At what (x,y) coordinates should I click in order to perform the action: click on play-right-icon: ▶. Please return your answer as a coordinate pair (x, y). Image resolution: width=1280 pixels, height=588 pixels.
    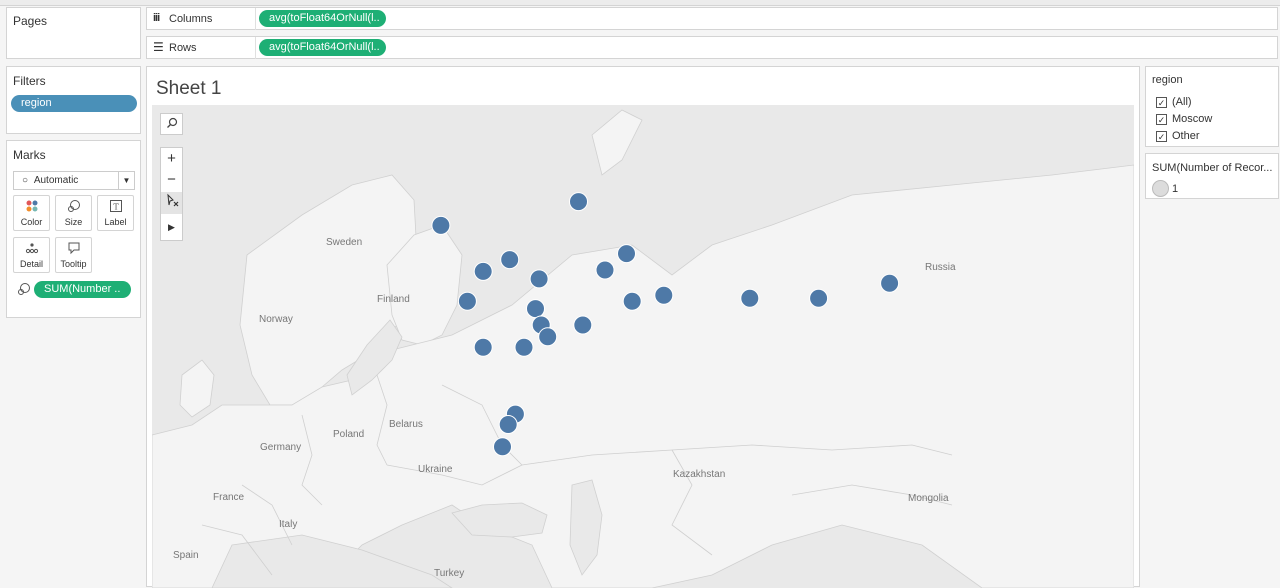
    Looking at the image, I should click on (171, 227).